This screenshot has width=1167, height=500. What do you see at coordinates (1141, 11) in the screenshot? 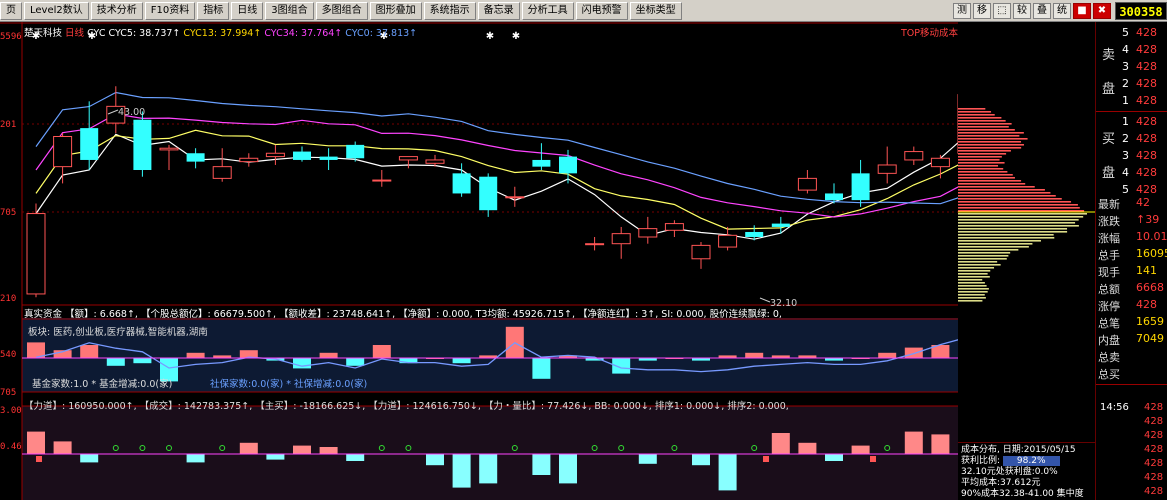
I see `stock-code: 300358` at bounding box center [1141, 11].